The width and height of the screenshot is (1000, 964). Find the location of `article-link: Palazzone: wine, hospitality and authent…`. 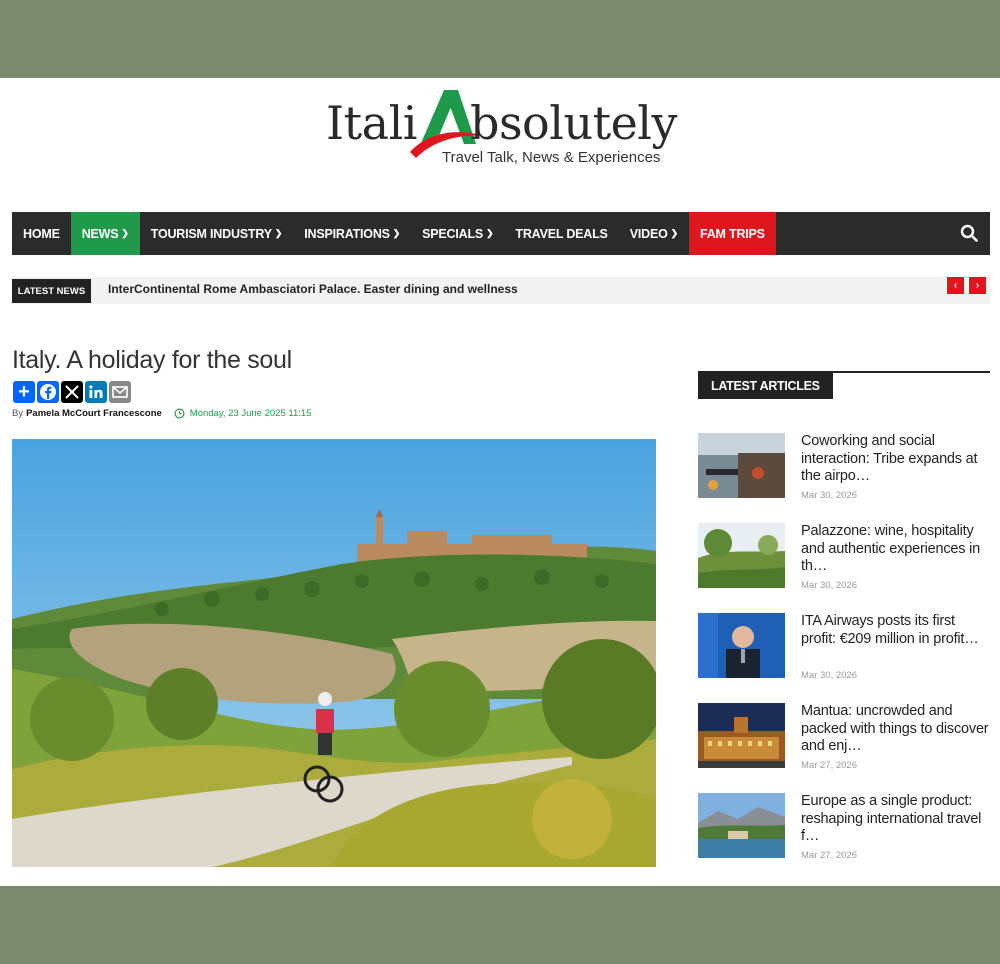

article-link: Palazzone: wine, hospitality and authent… is located at coordinates (890, 548).